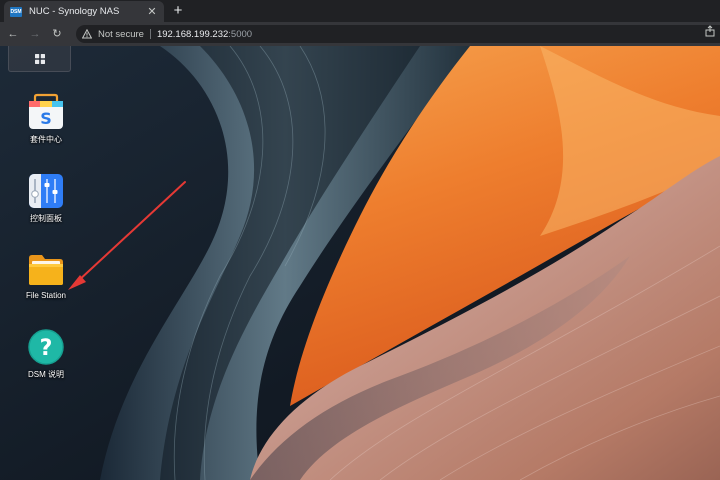  Describe the element at coordinates (87, 34) in the screenshot. I see `warning-icon` at that location.